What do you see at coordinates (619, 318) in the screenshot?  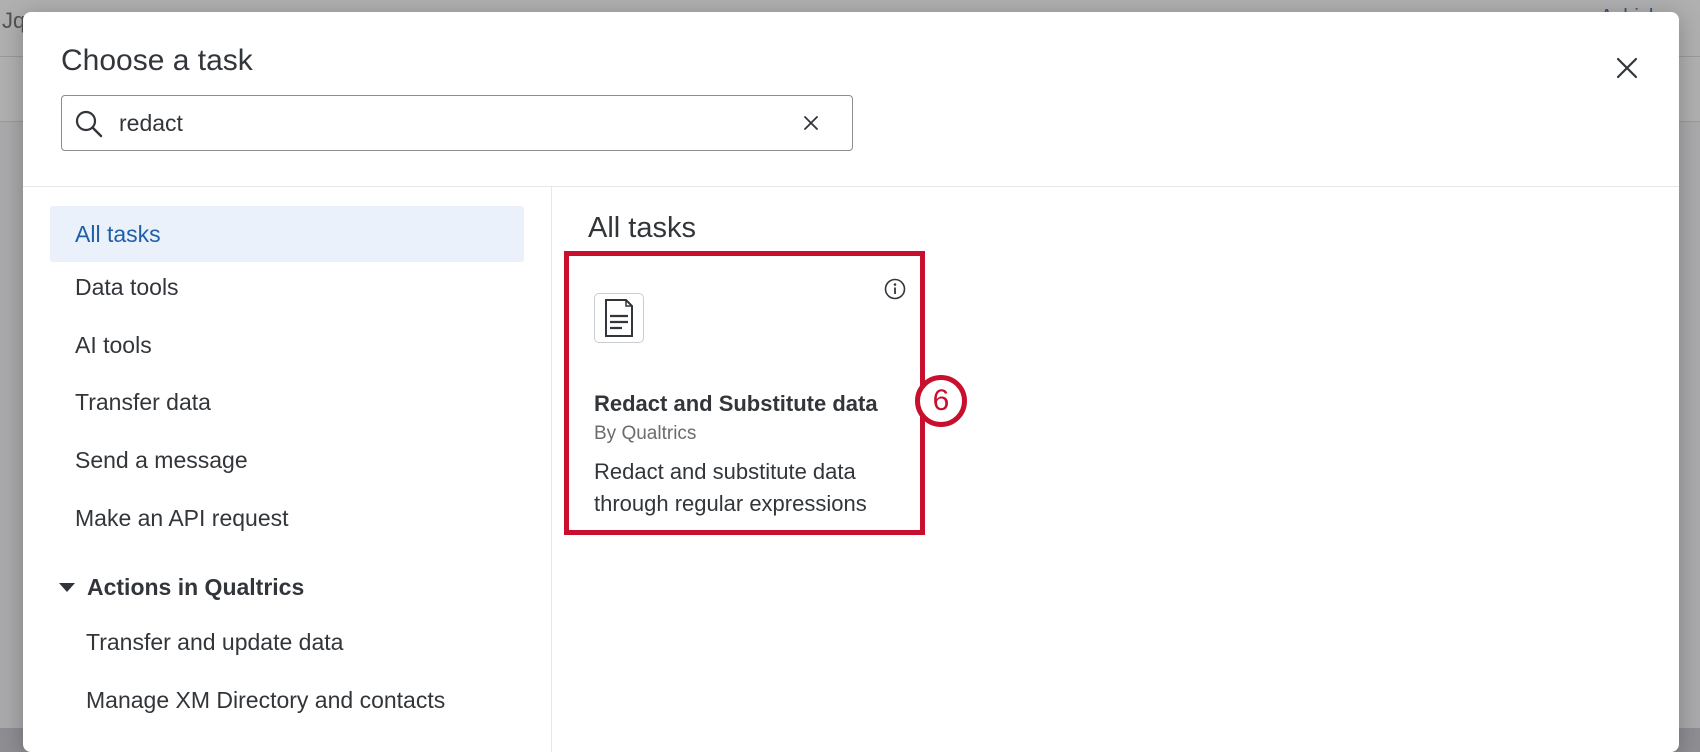 I see `document-icon` at bounding box center [619, 318].